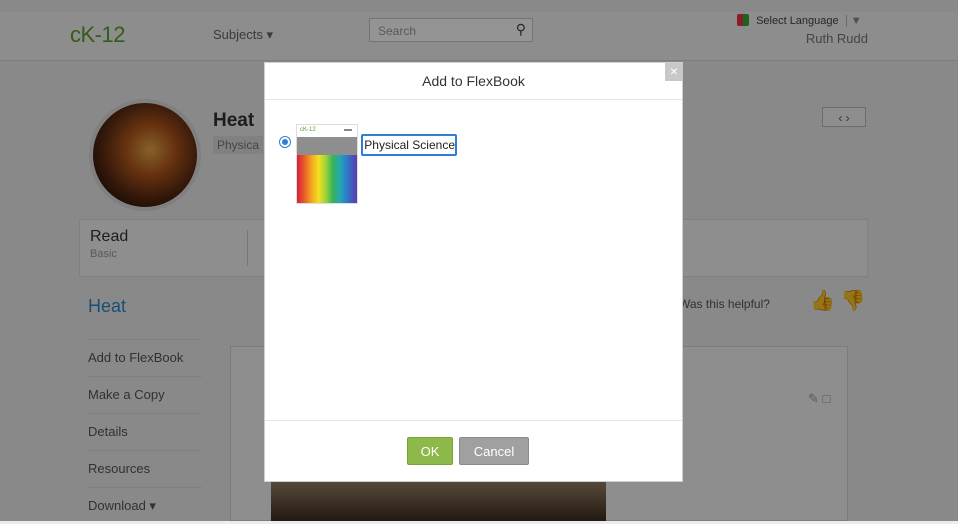  I want to click on cover-minus-icon, so click(348, 130).